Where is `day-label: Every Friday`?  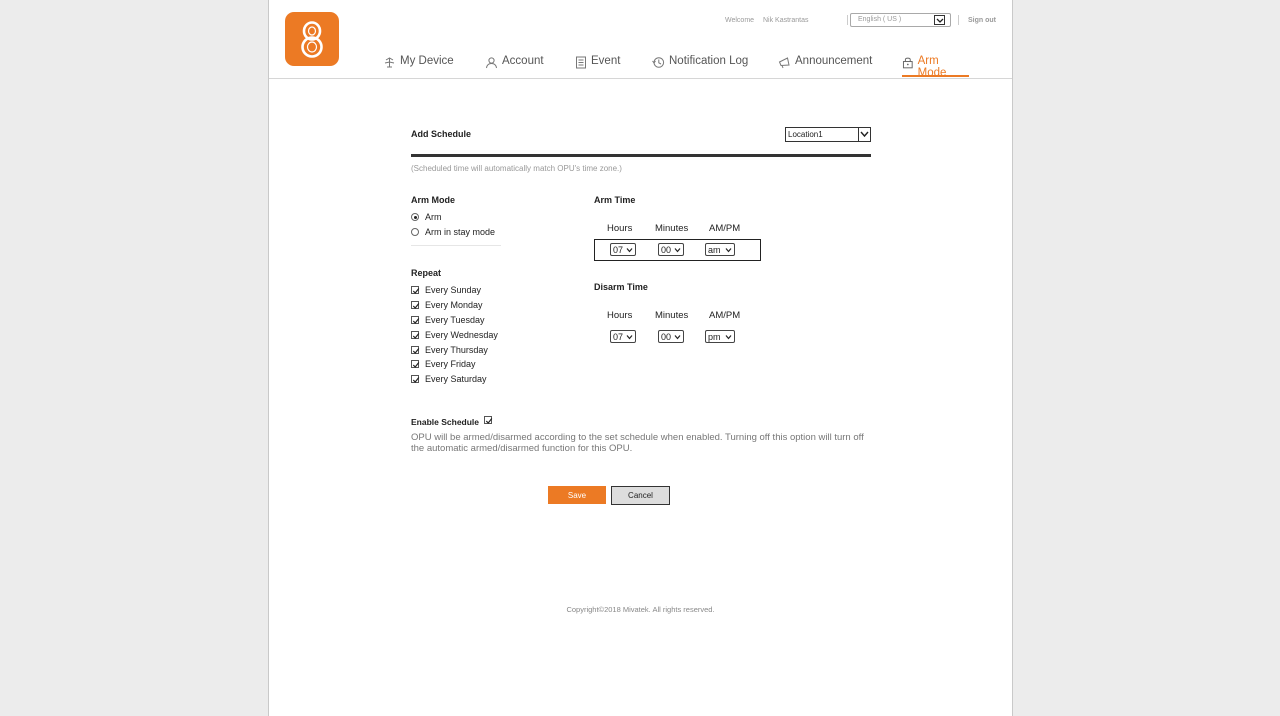
day-label: Every Friday is located at coordinates (450, 364).